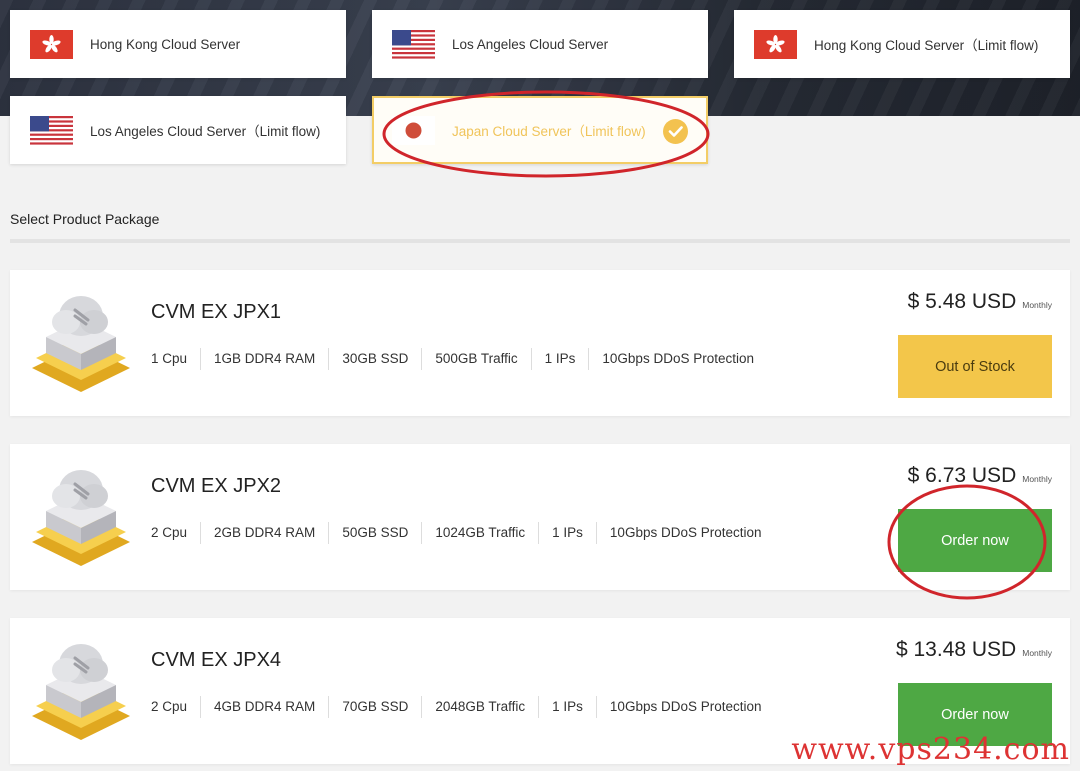  What do you see at coordinates (962, 301) in the screenshot?
I see `price-amount: $ 5.48 USD` at bounding box center [962, 301].